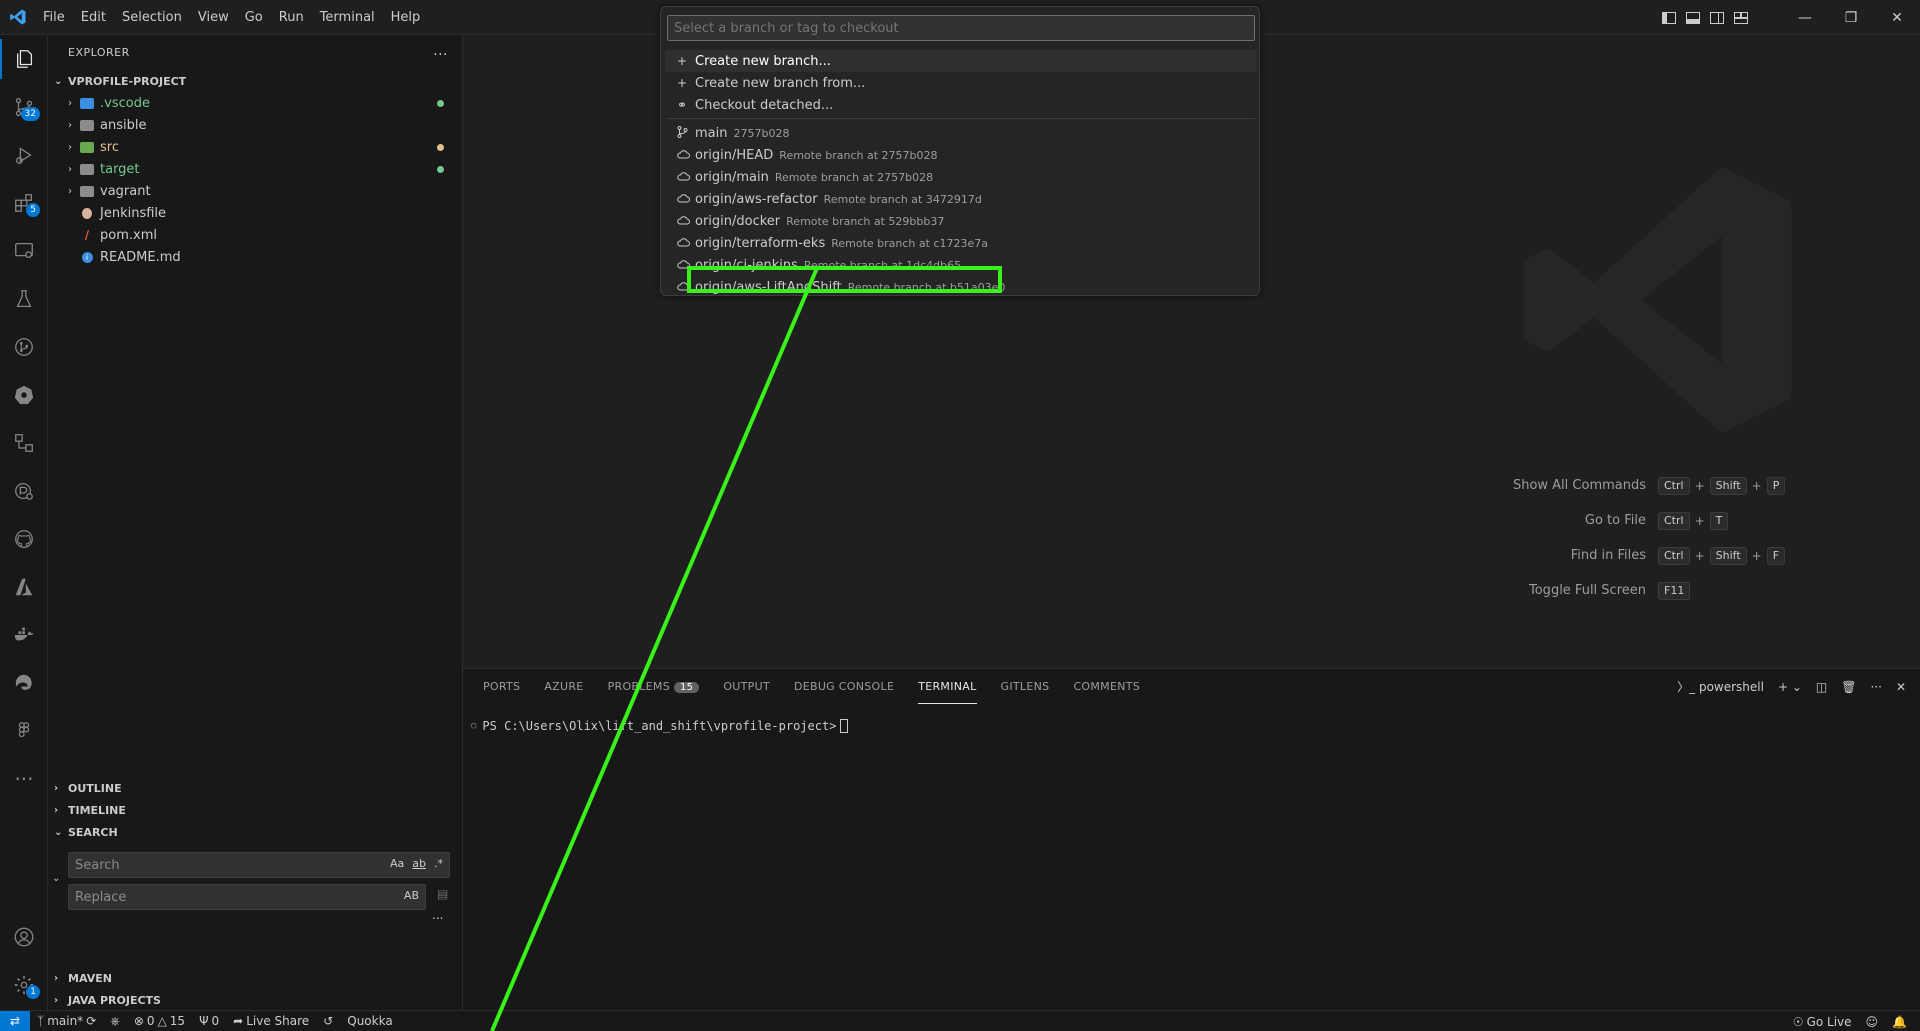 The image size is (1920, 1031). I want to click on tree-item-ansible: › ansible, so click(255, 125).